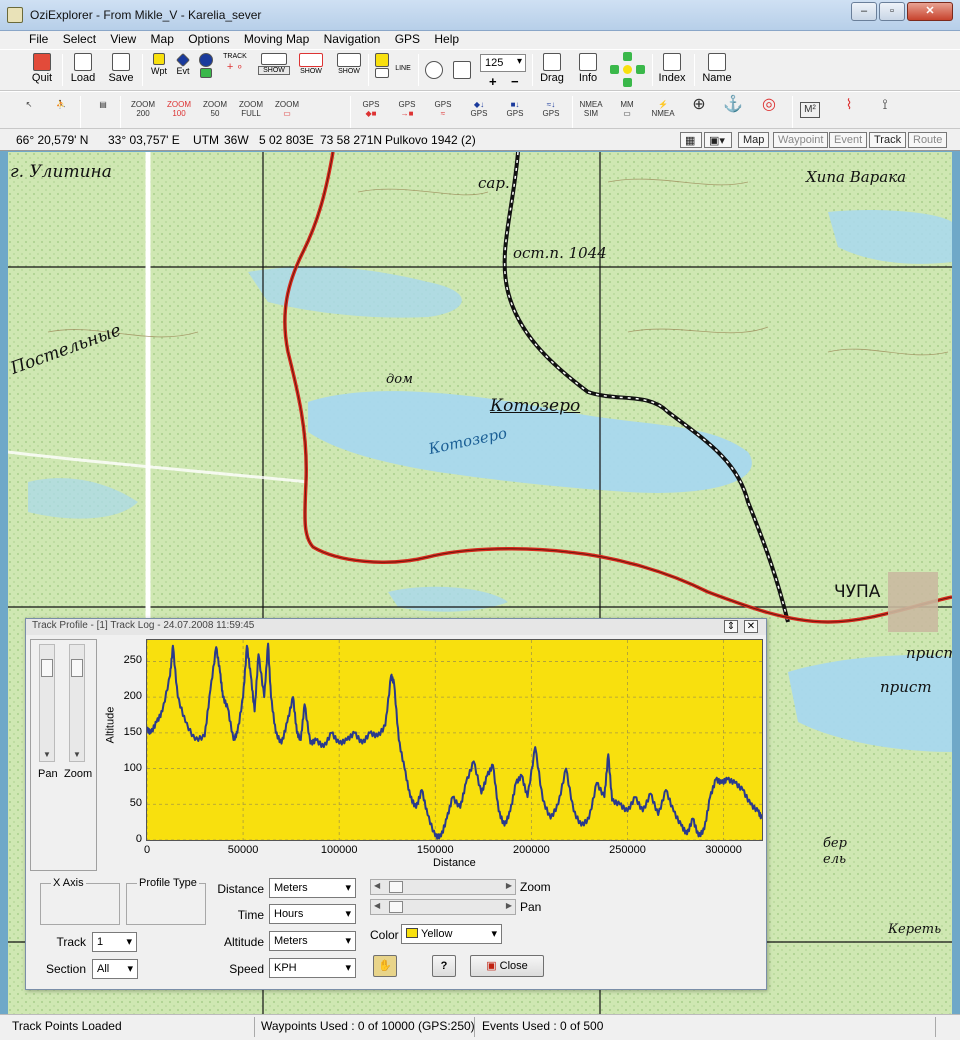 This screenshot has height=1040, width=960. I want to click on altitude-unit-select: Meters, so click(312, 941).